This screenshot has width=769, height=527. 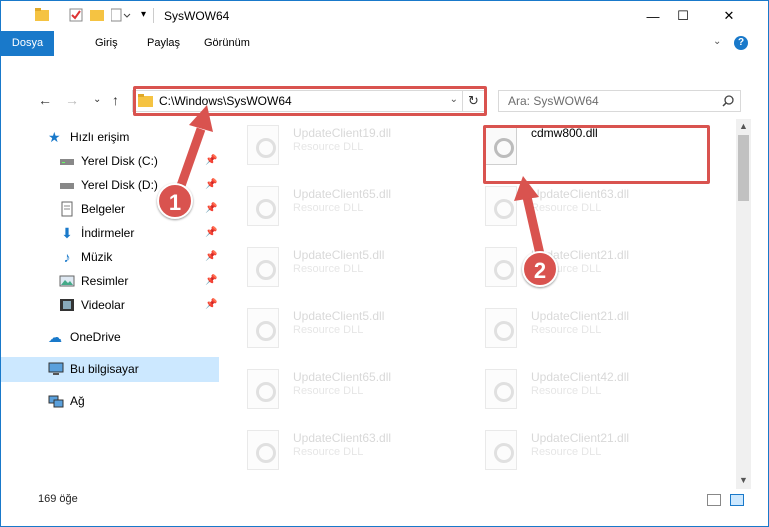 I want to click on callout-badge-2: 2, so click(x=540, y=269).